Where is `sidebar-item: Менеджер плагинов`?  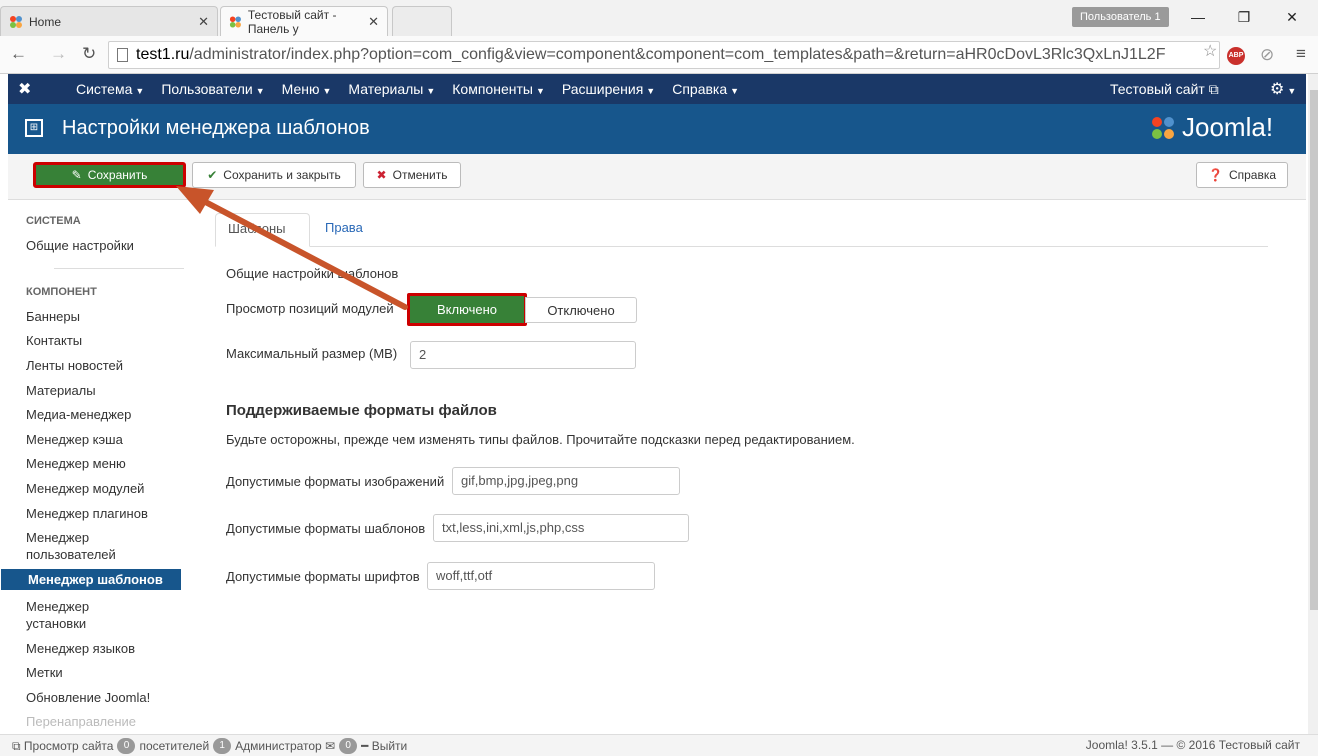 sidebar-item: Менеджер плагинов is located at coordinates (110, 513).